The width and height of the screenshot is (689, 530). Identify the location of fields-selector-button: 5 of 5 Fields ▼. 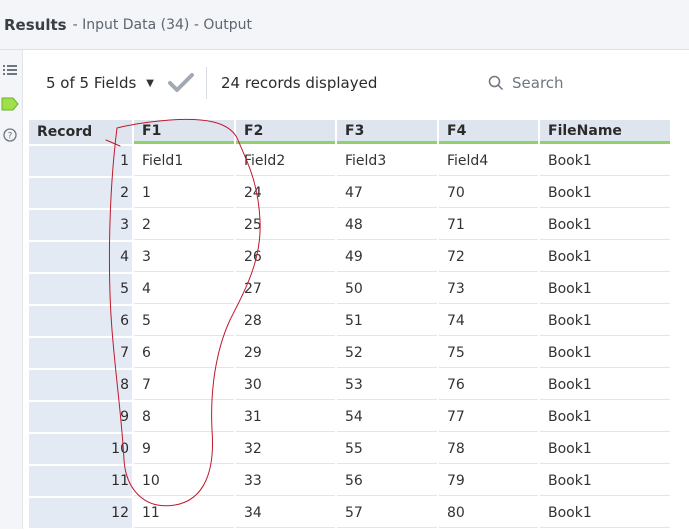
(100, 83).